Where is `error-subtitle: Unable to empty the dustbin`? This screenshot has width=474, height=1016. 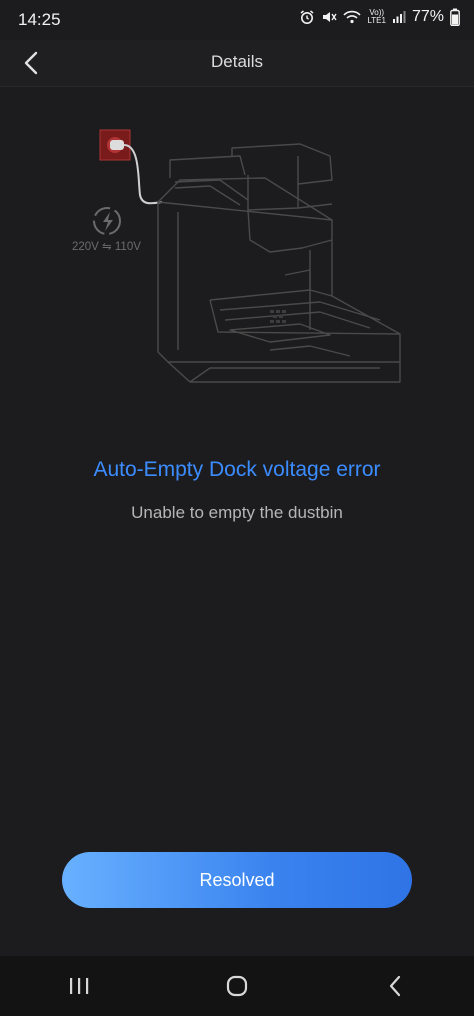
error-subtitle: Unable to empty the dustbin is located at coordinates (237, 512).